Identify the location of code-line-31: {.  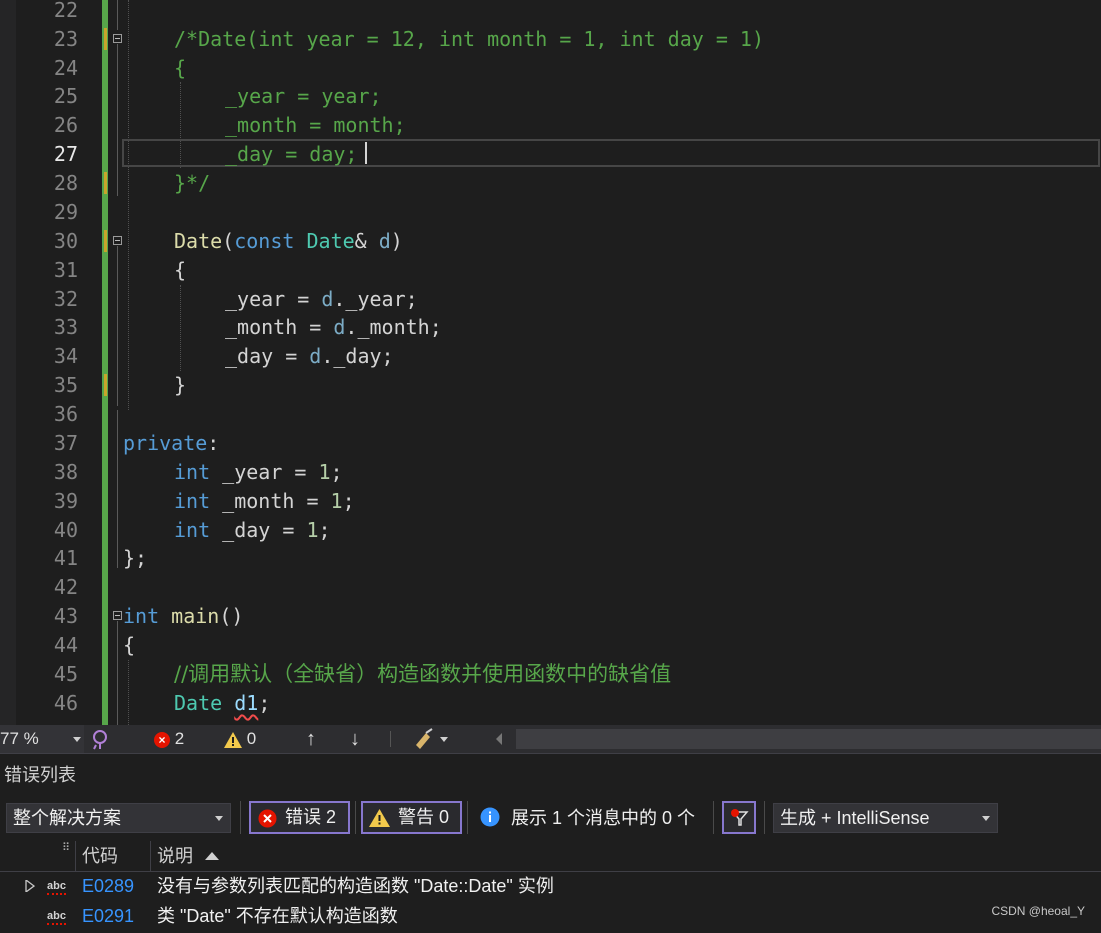
(180, 270).